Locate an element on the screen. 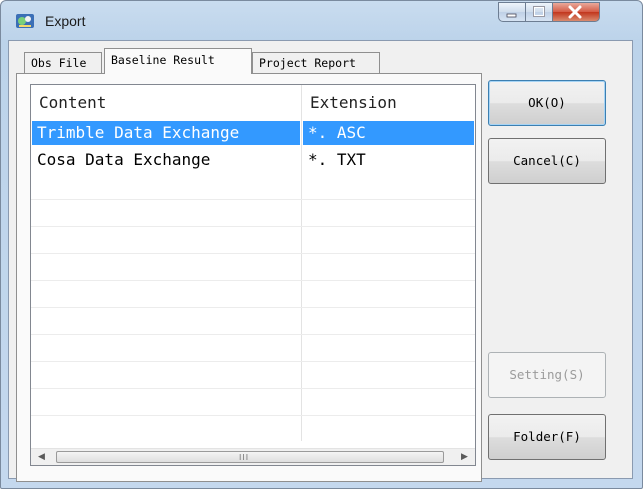  tab-project-report: Project Report is located at coordinates (316, 63).